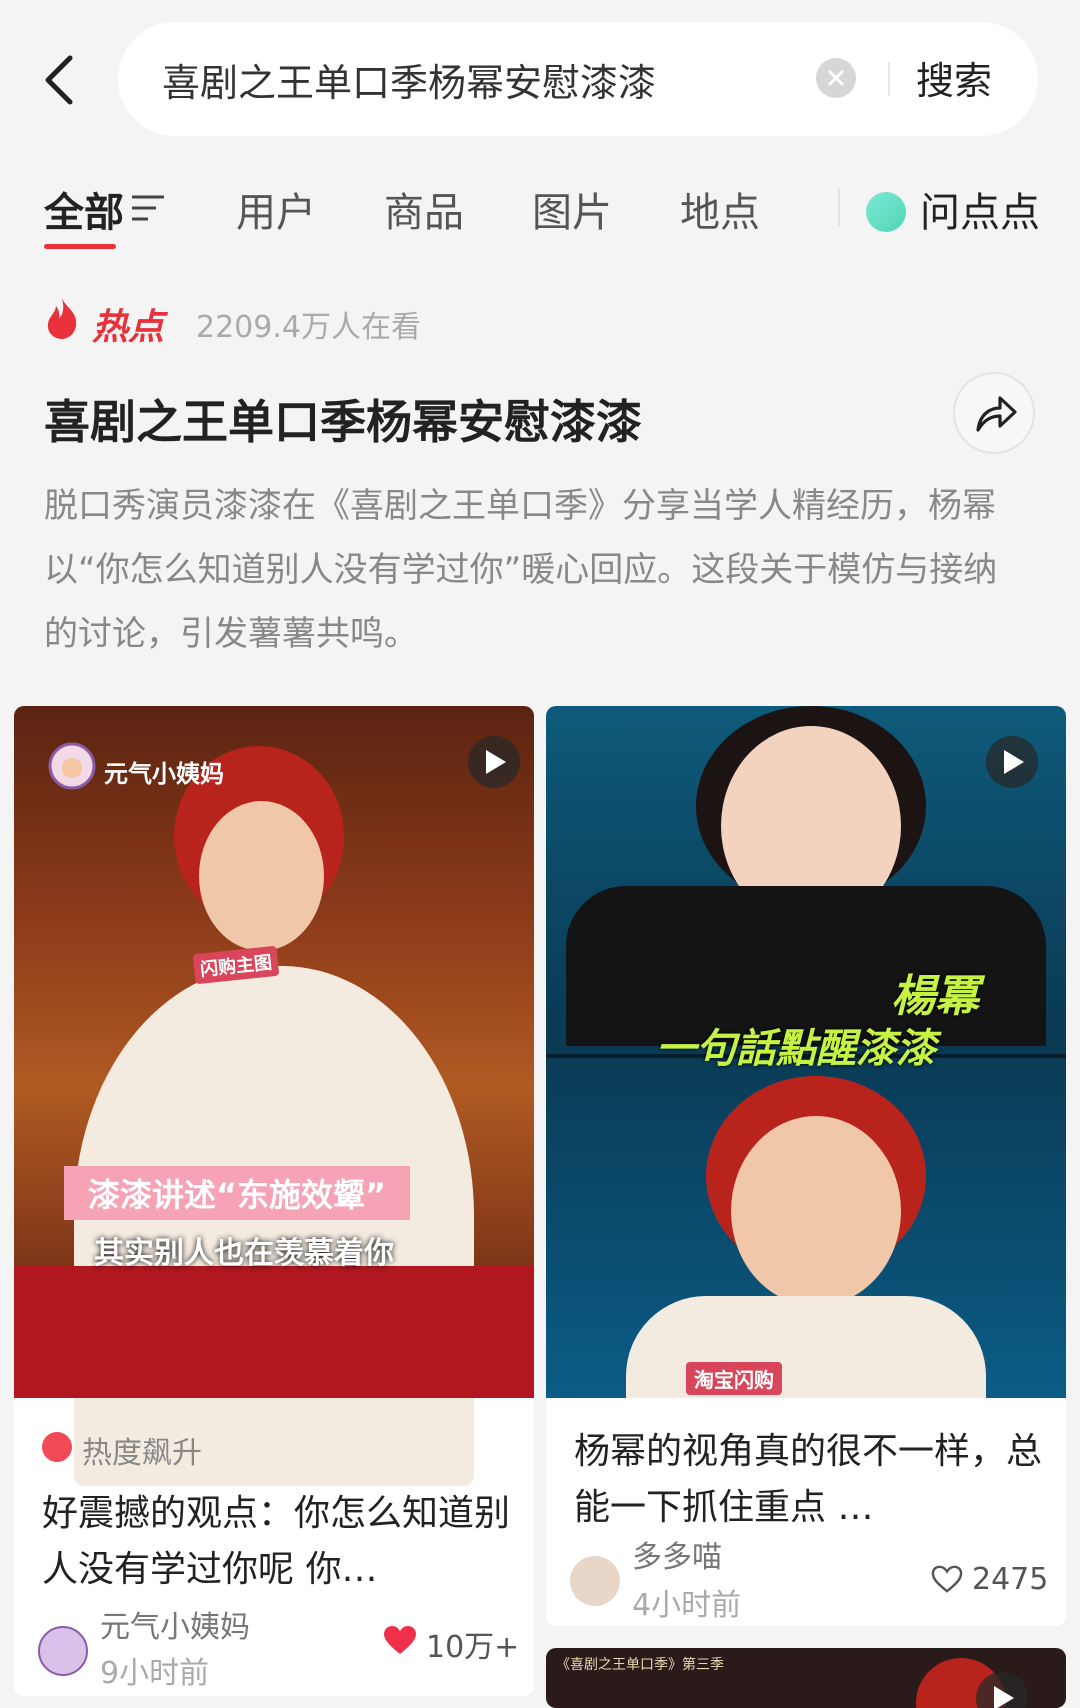 This screenshot has height=1708, width=1080. I want to click on video-caption-line1: 楊冪, so click(935, 996).